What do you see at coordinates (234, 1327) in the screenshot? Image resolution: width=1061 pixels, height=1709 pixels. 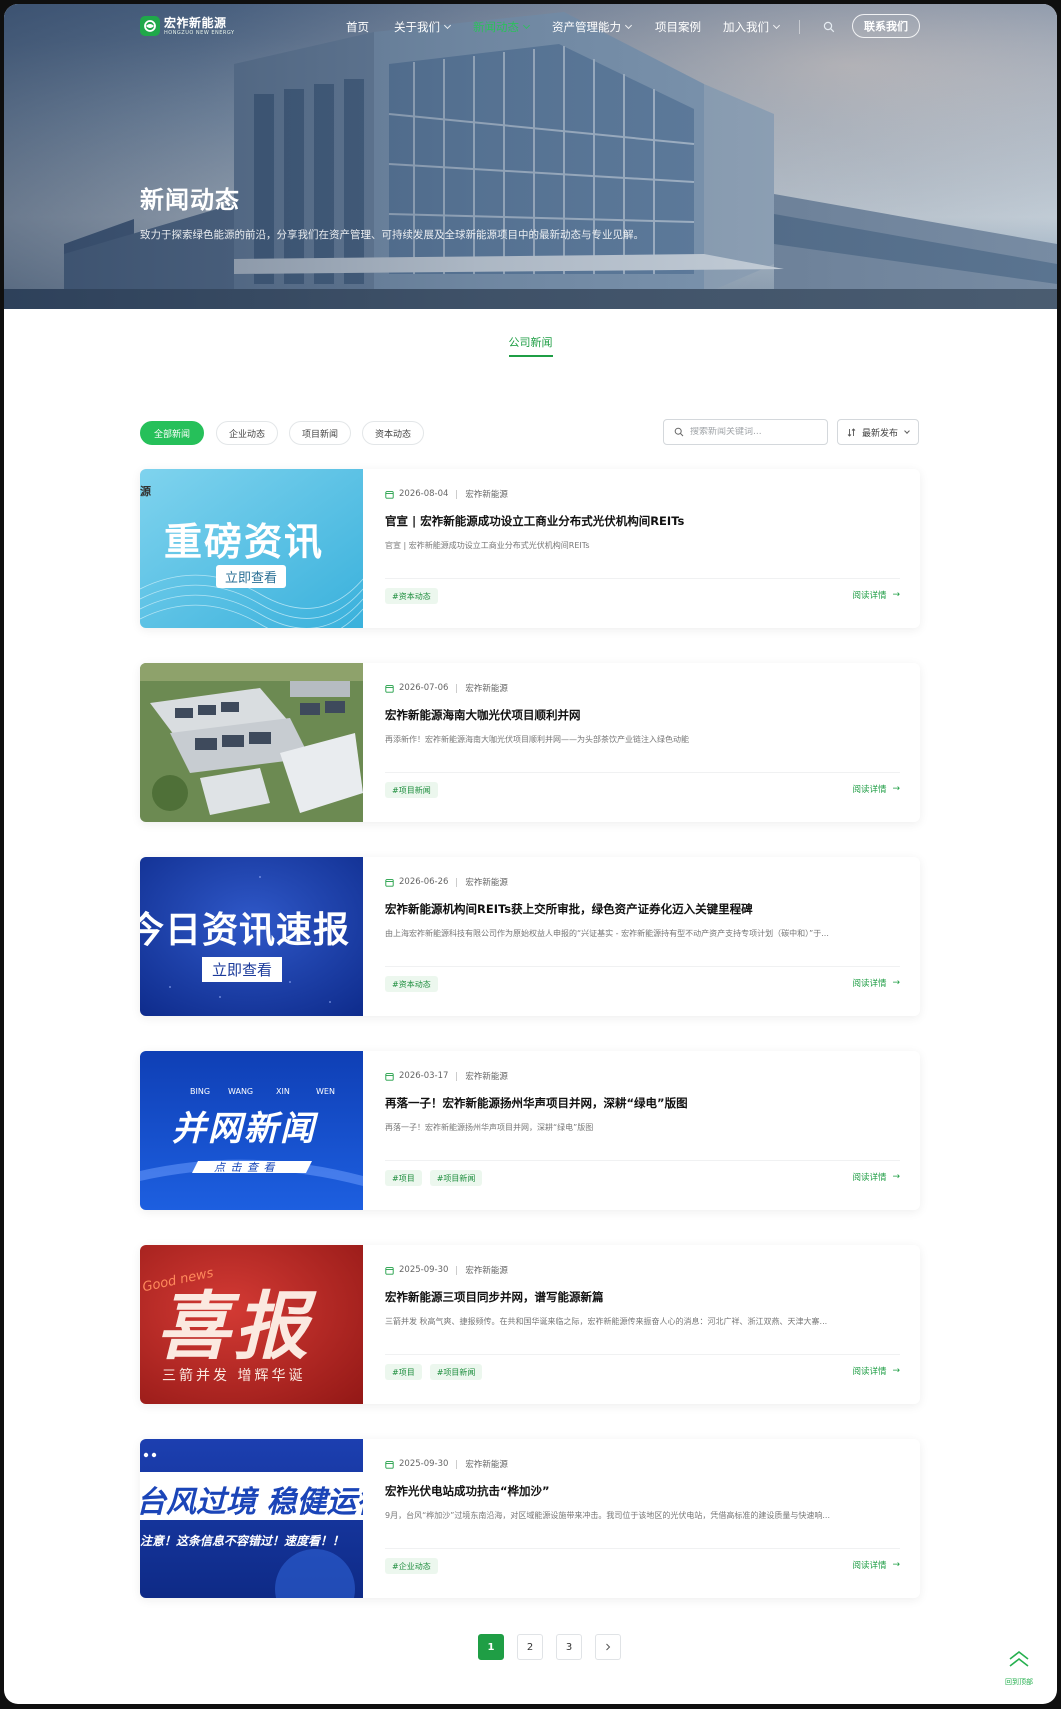 I see `thumbnail-headline: 喜报` at bounding box center [234, 1327].